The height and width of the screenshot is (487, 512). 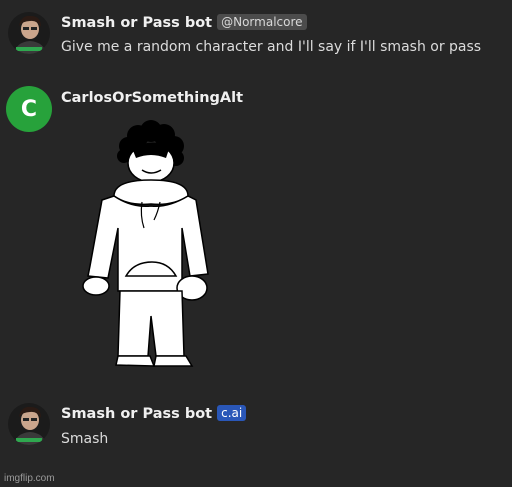 I want to click on attached-drawing-image, so click(x=148, y=246).